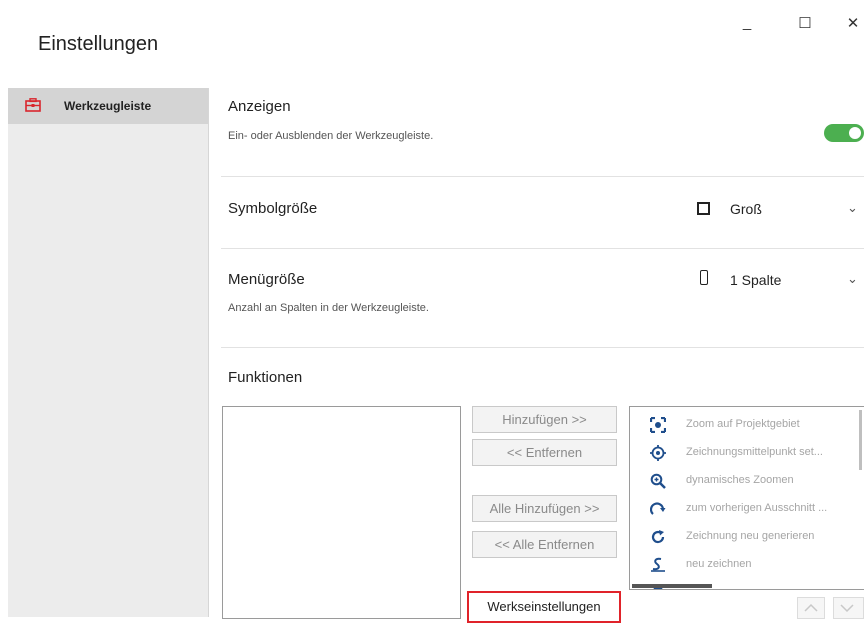 This screenshot has width=864, height=623. Describe the element at coordinates (259, 106) in the screenshot. I see `show-setting-title: Anzeigen` at that location.